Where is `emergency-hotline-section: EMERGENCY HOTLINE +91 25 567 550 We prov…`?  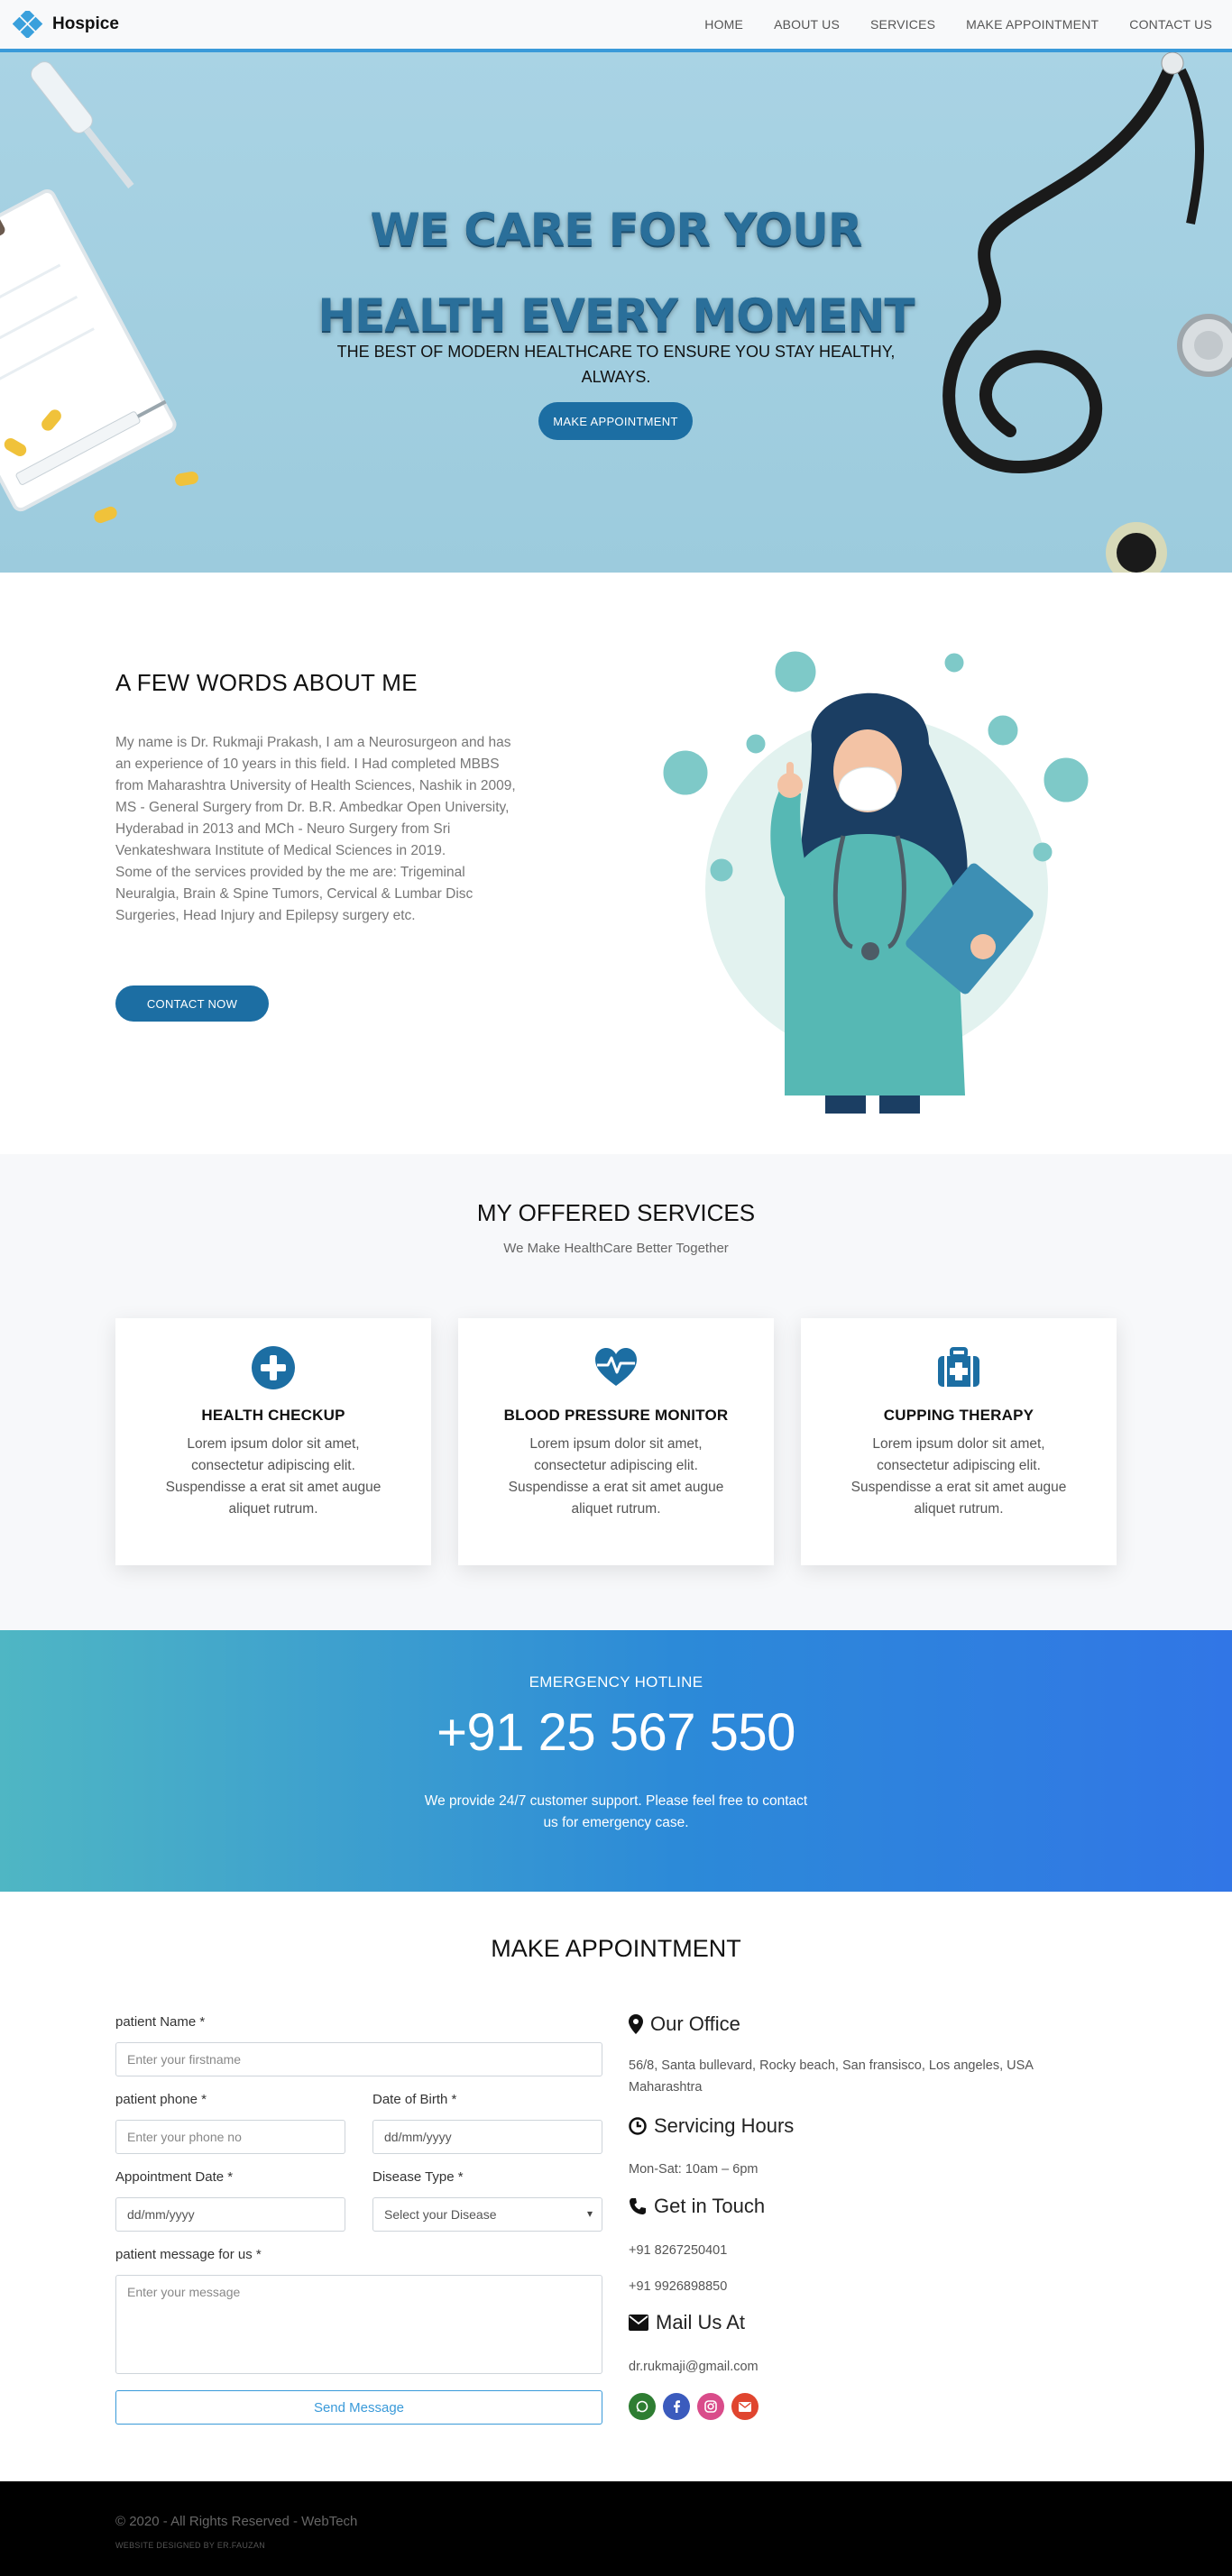
emergency-hotline-section: EMERGENCY HOTLINE +91 25 567 550 We prov… is located at coordinates (616, 1761).